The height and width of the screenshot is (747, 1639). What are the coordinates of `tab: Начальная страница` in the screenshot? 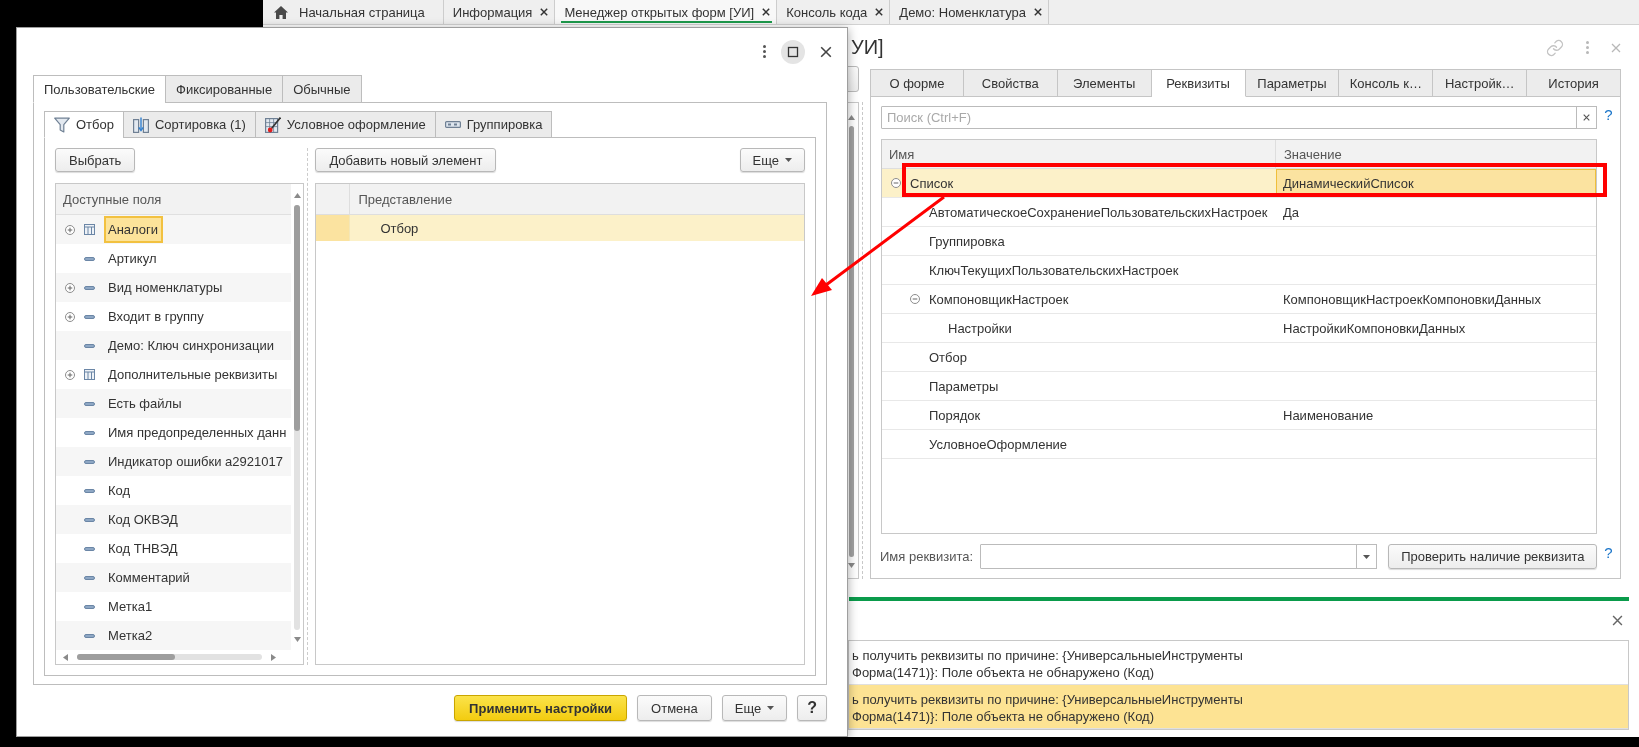 It's located at (354, 12).